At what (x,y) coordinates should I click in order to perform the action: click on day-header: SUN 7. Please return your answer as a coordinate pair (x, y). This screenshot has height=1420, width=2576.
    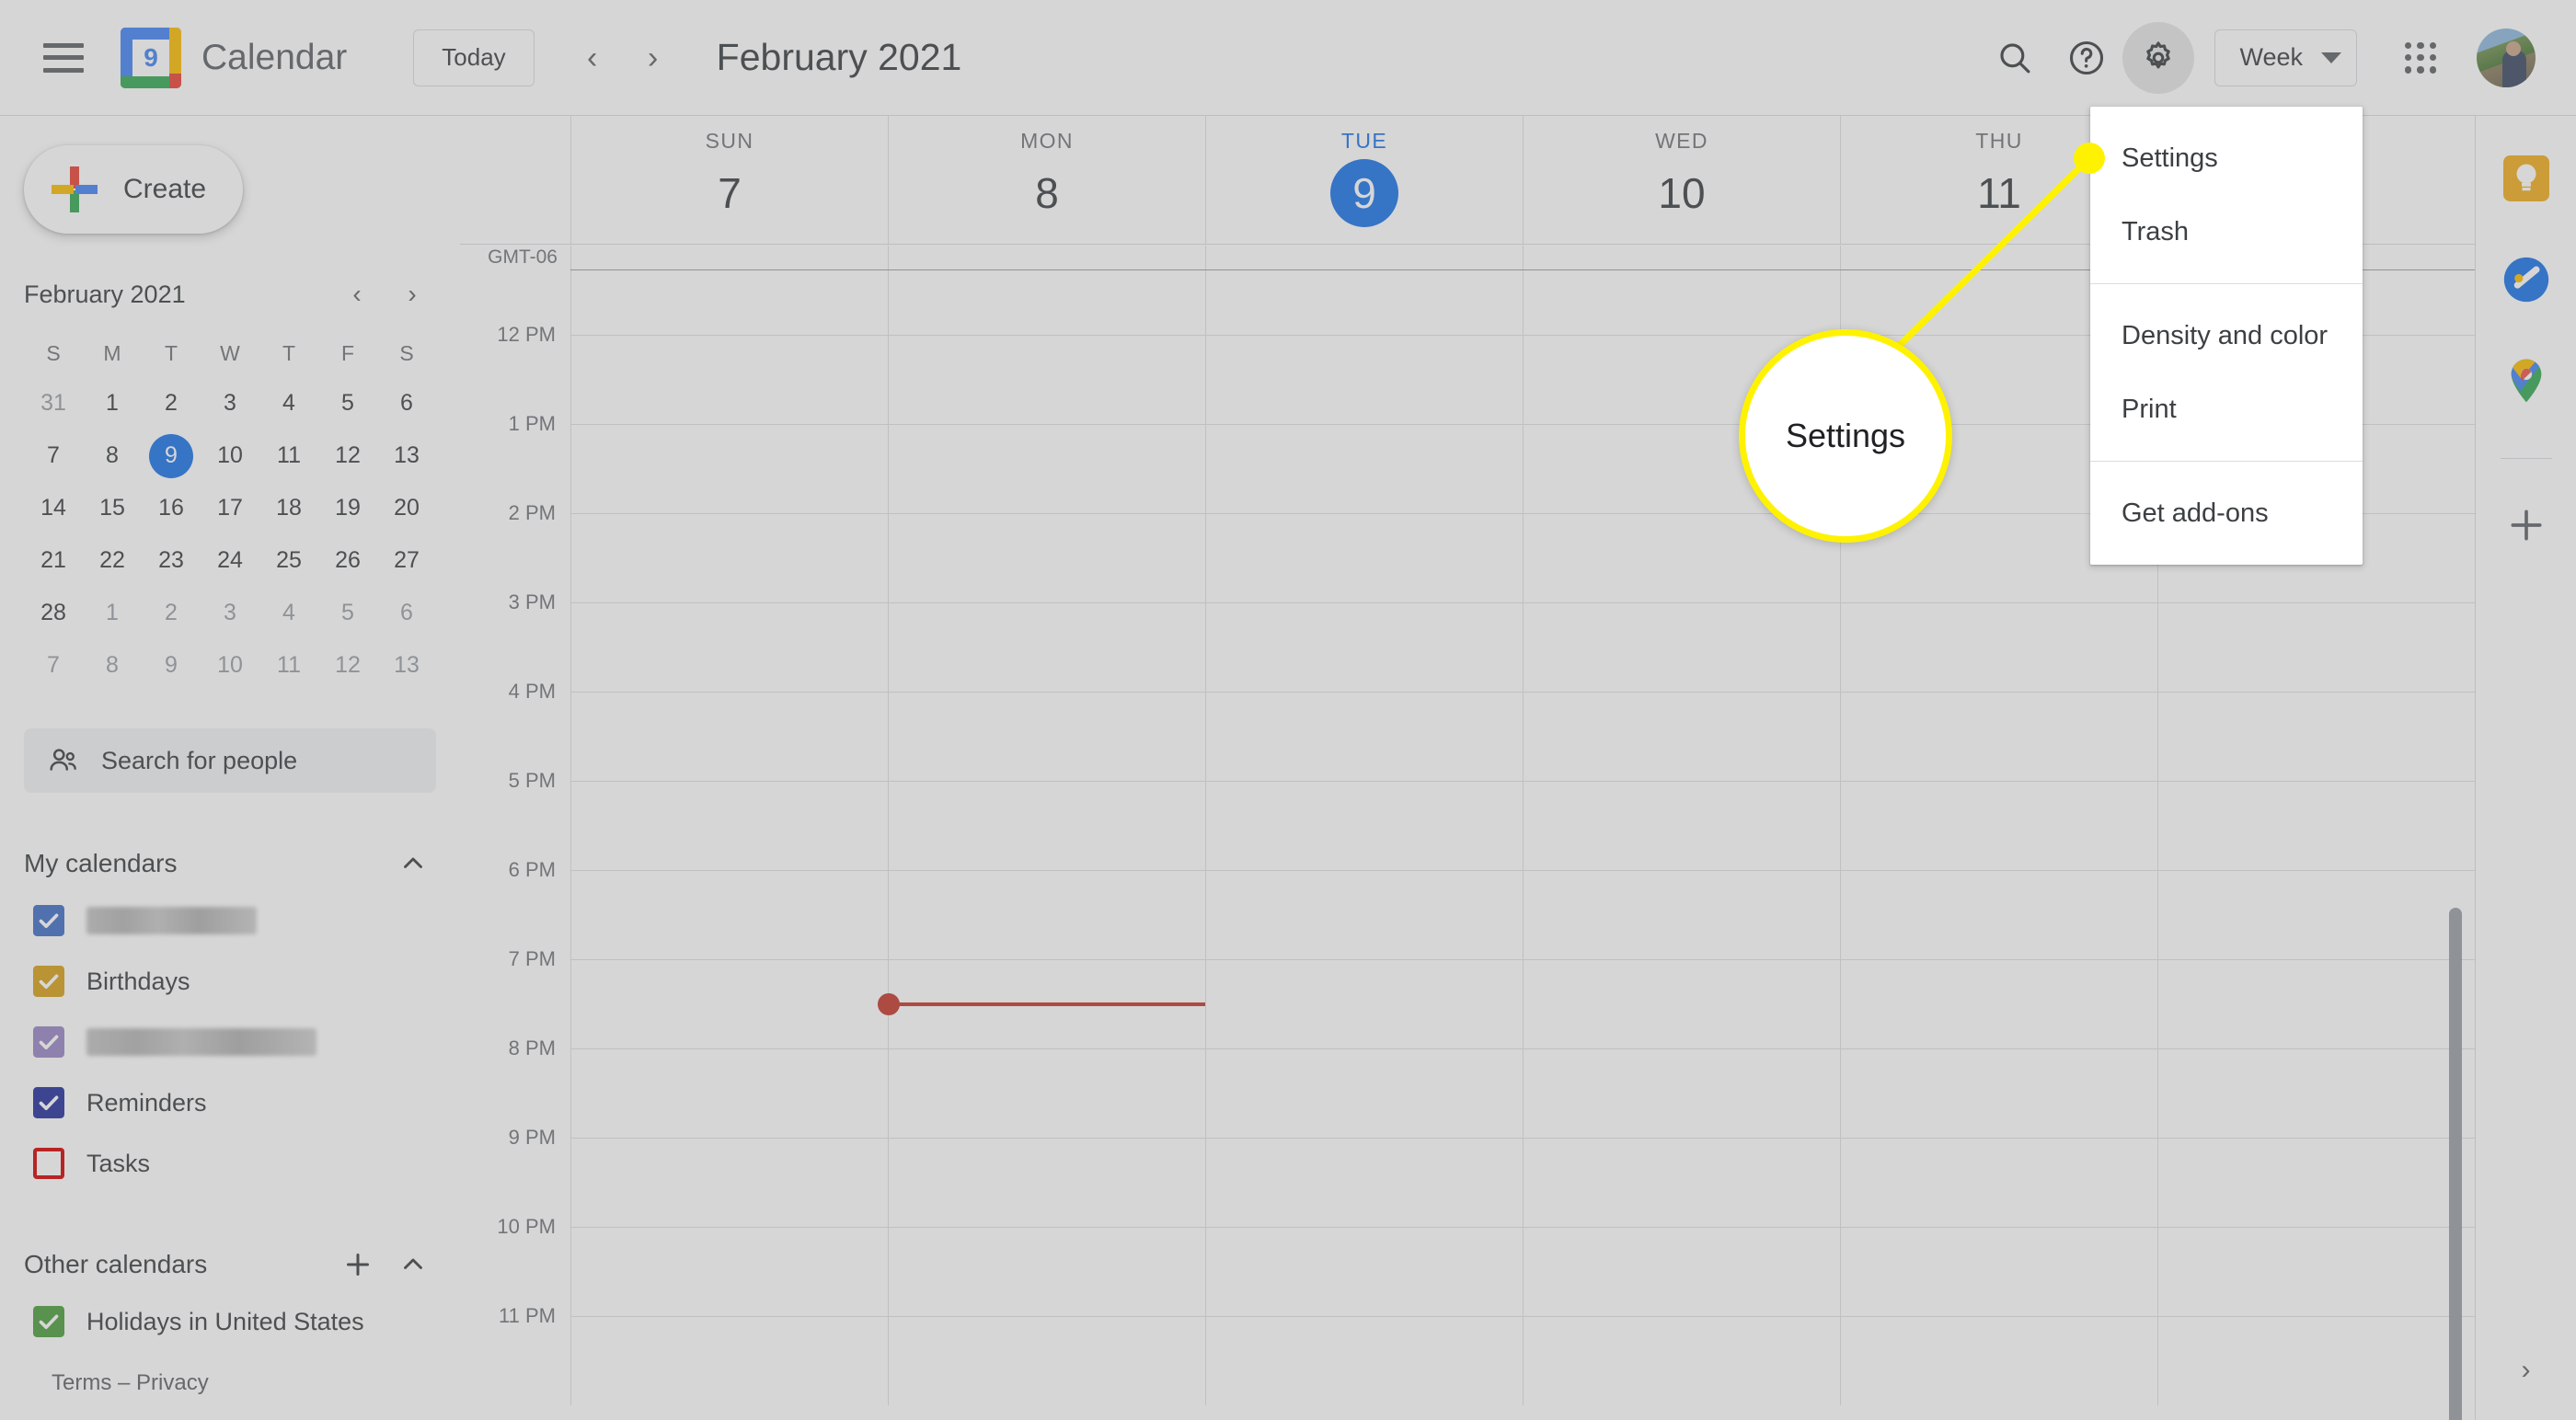
    Looking at the image, I should click on (729, 180).